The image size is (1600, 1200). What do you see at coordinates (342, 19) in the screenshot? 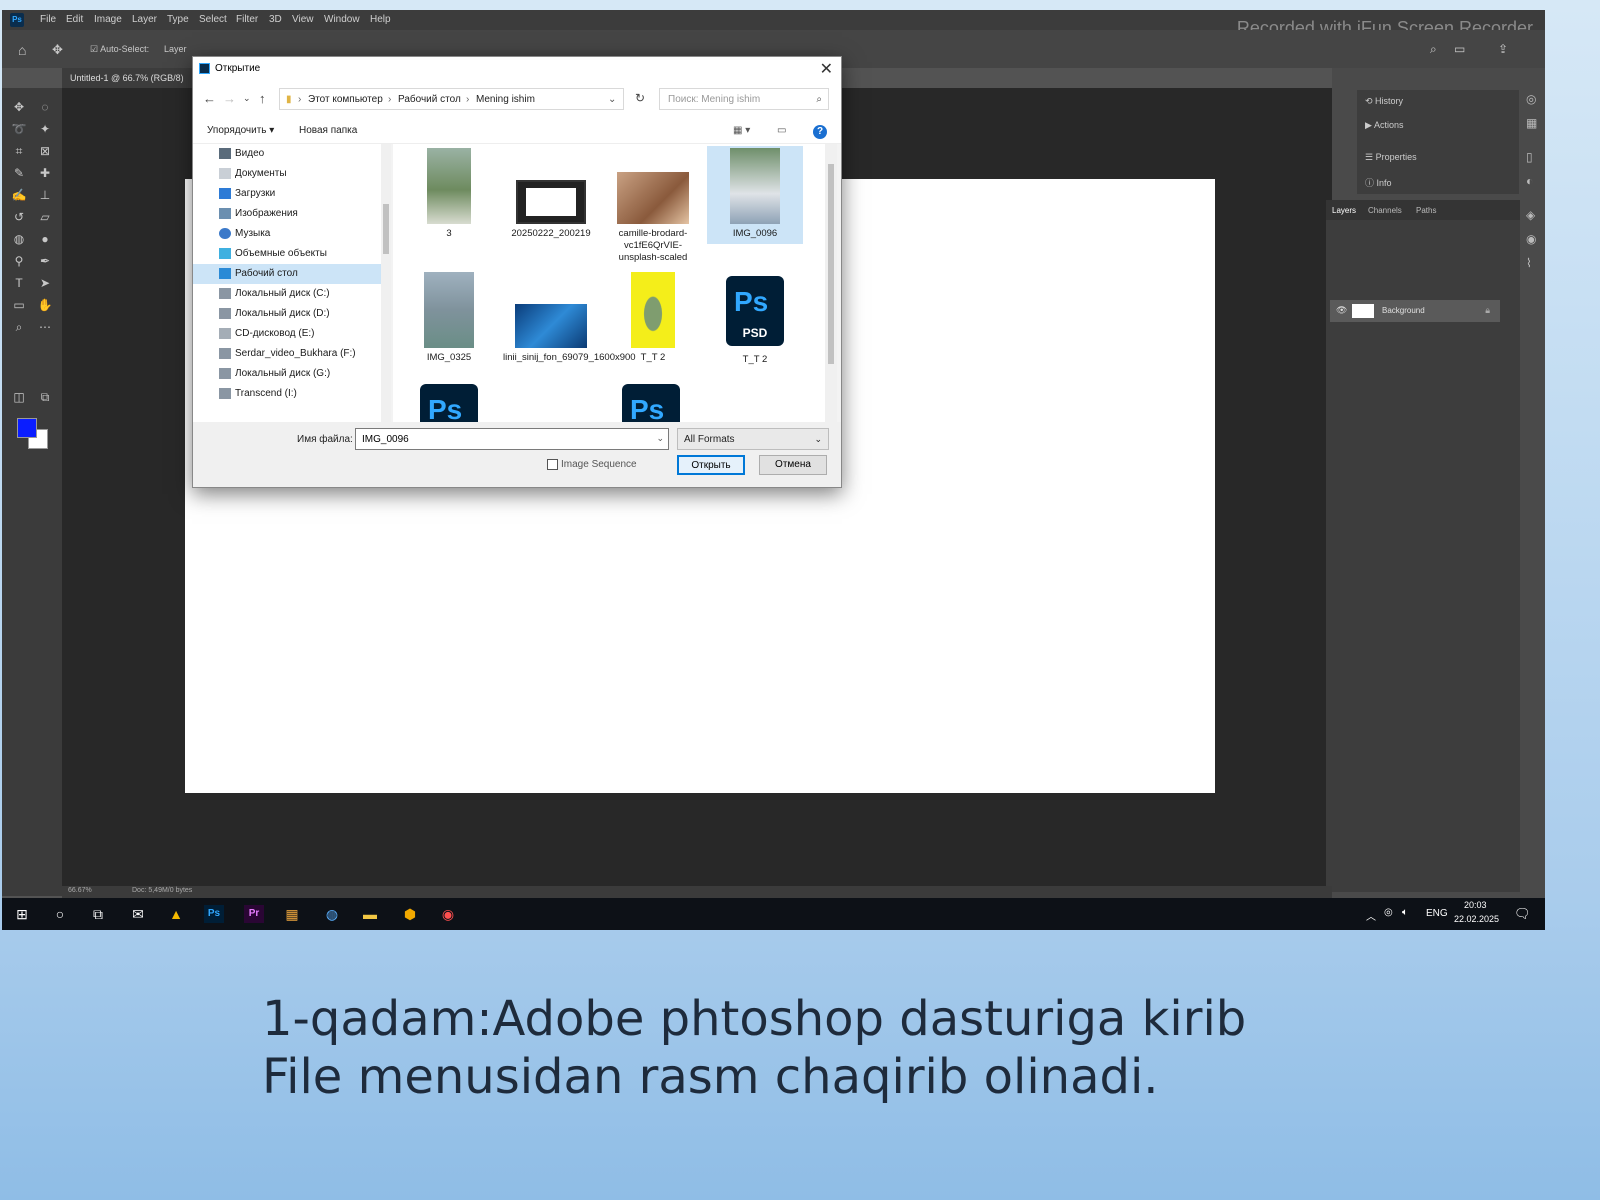
I see `menu-window: Window` at bounding box center [342, 19].